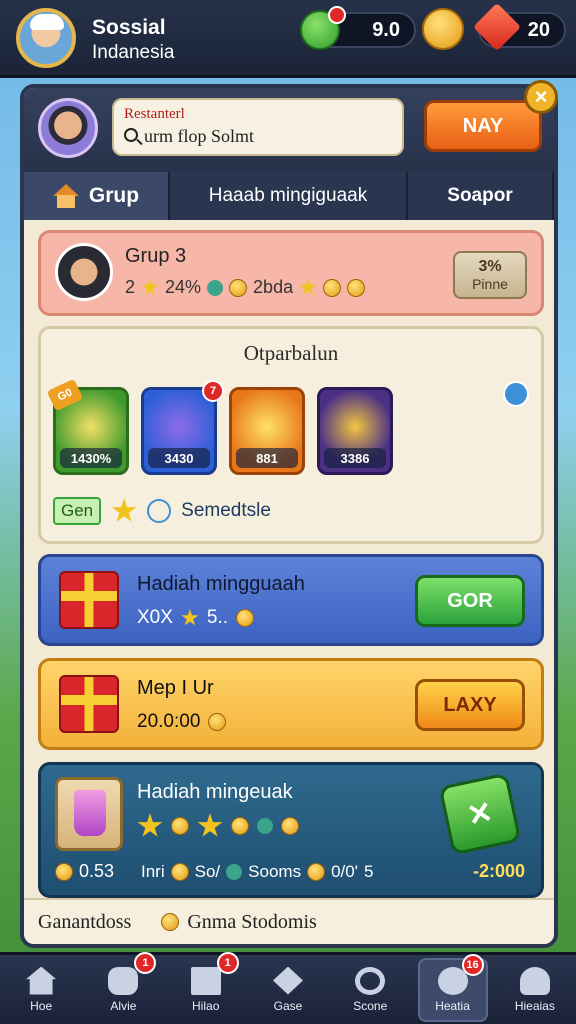 Image resolution: width=576 pixels, height=1024 pixels. Describe the element at coordinates (470, 601) in the screenshot. I see `go-button: GOR` at that location.